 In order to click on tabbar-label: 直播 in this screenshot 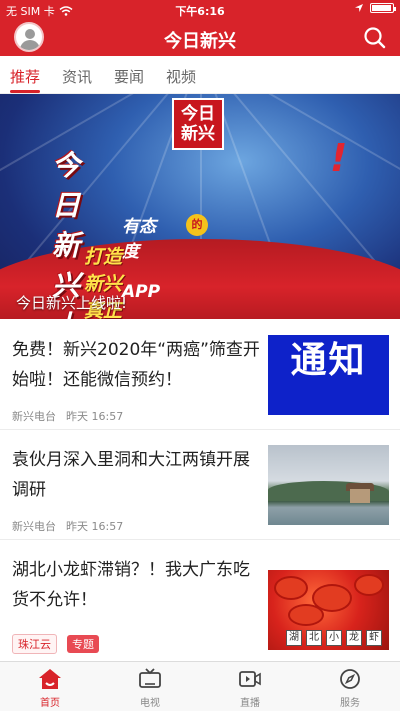, I will do `click(250, 703)`.